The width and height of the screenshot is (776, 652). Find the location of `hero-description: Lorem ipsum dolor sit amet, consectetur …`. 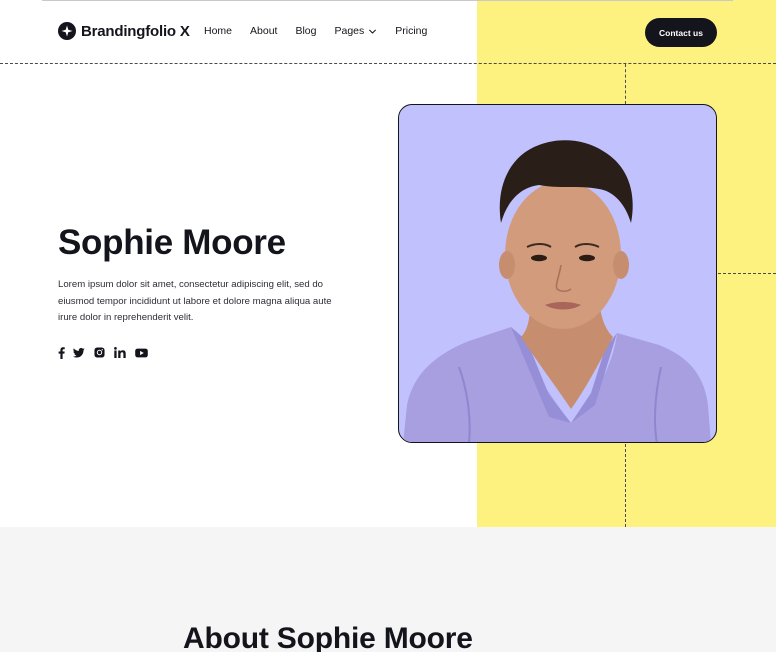

hero-description: Lorem ipsum dolor sit amet, consectetur … is located at coordinates (195, 301).